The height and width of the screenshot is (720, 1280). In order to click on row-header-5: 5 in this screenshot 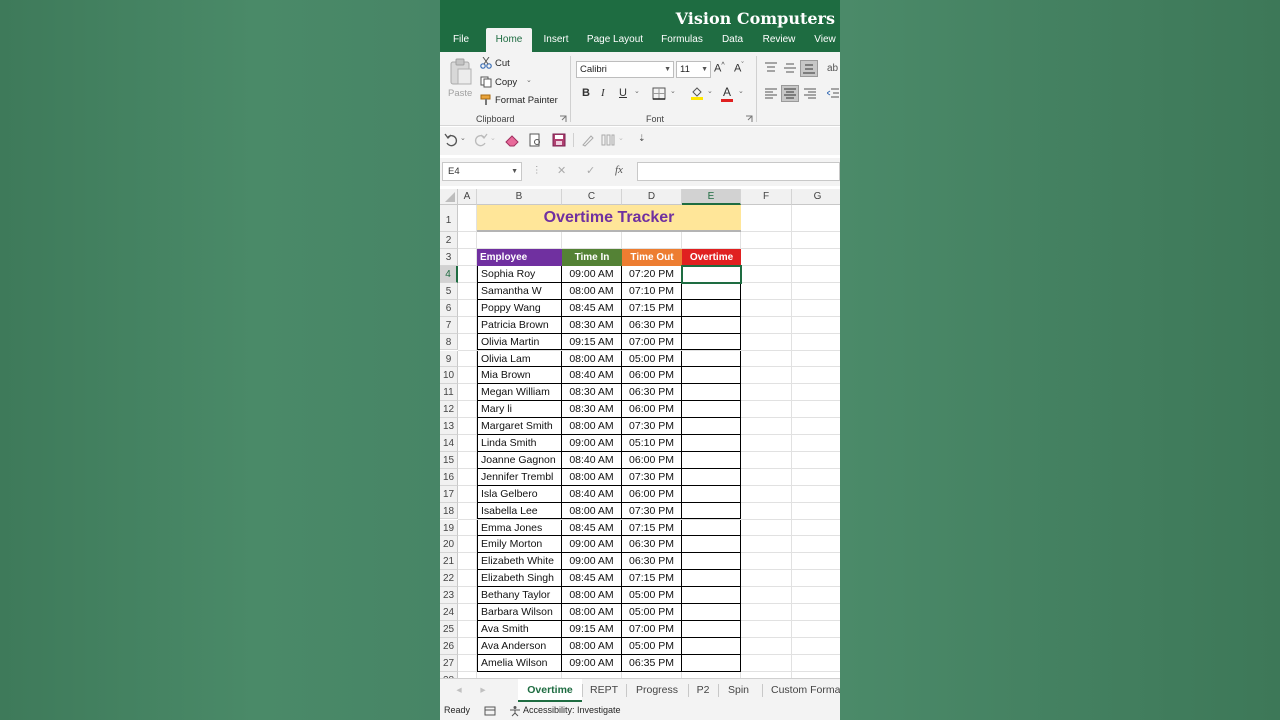, I will do `click(449, 291)`.